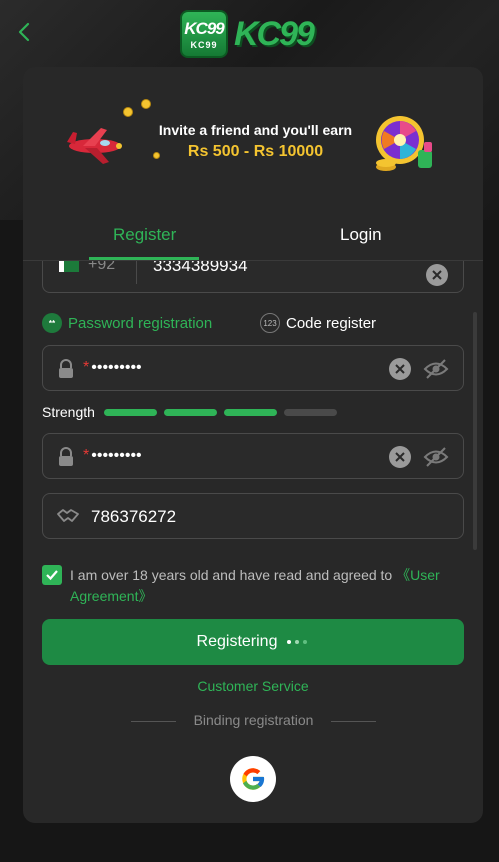  Describe the element at coordinates (200, 268) in the screenshot. I see `phone-input: 3334389934` at that location.